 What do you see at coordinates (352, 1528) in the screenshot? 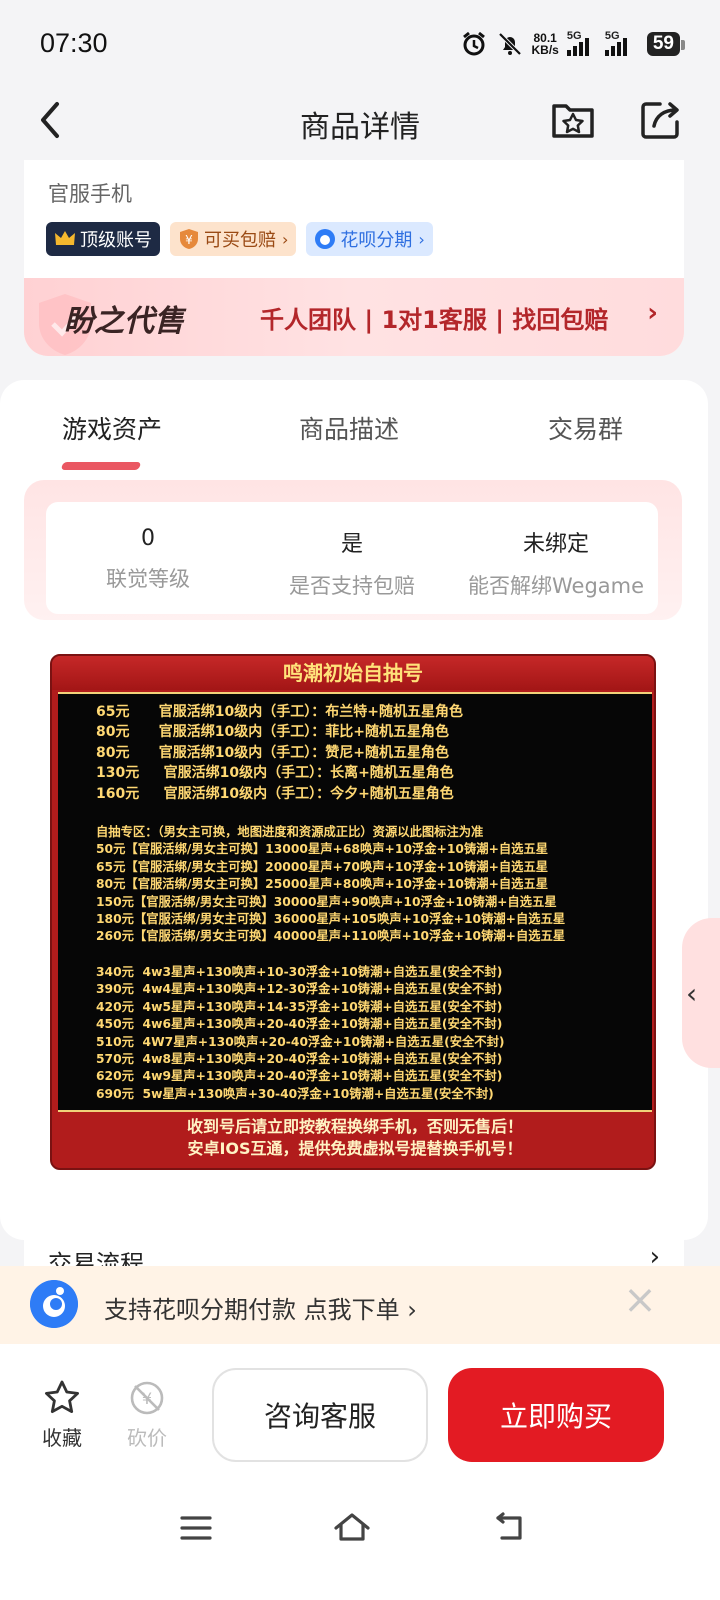
I see `home-icon` at bounding box center [352, 1528].